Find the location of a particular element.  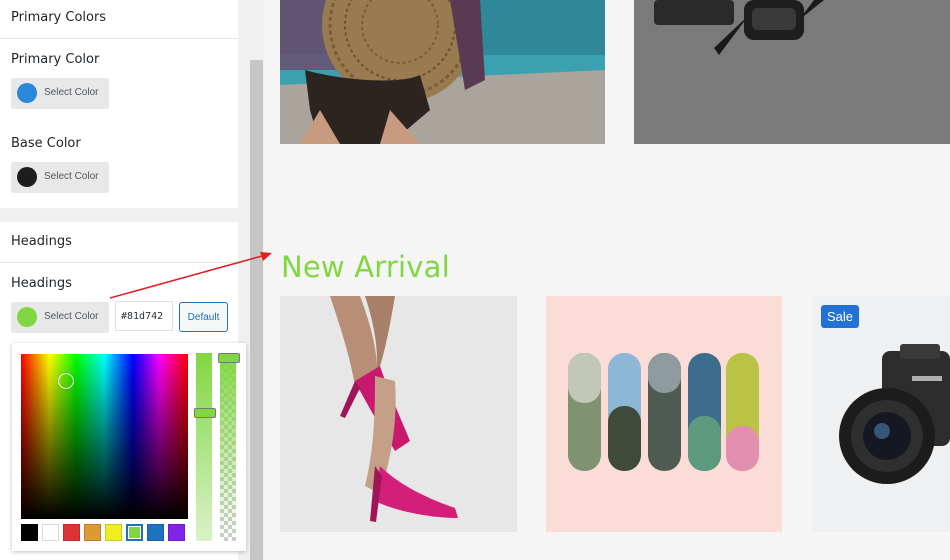

palette-swatch-purple is located at coordinates (176, 532).